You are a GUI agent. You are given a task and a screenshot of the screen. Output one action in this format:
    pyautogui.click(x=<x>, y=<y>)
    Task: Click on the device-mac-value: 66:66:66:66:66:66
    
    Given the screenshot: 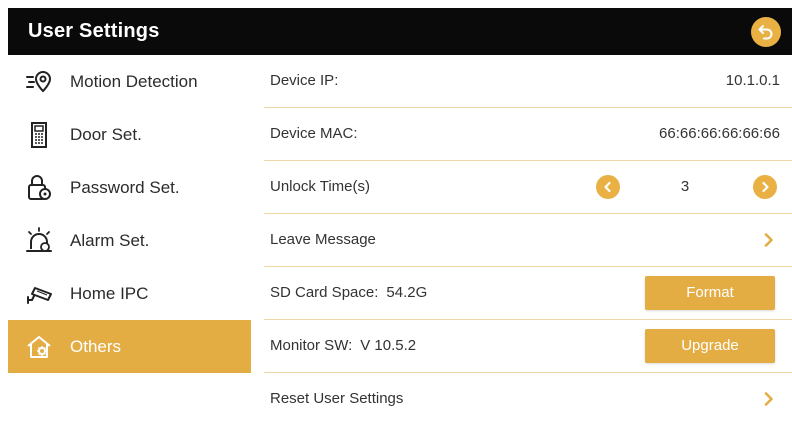 What is the action you would take?
    pyautogui.click(x=719, y=133)
    